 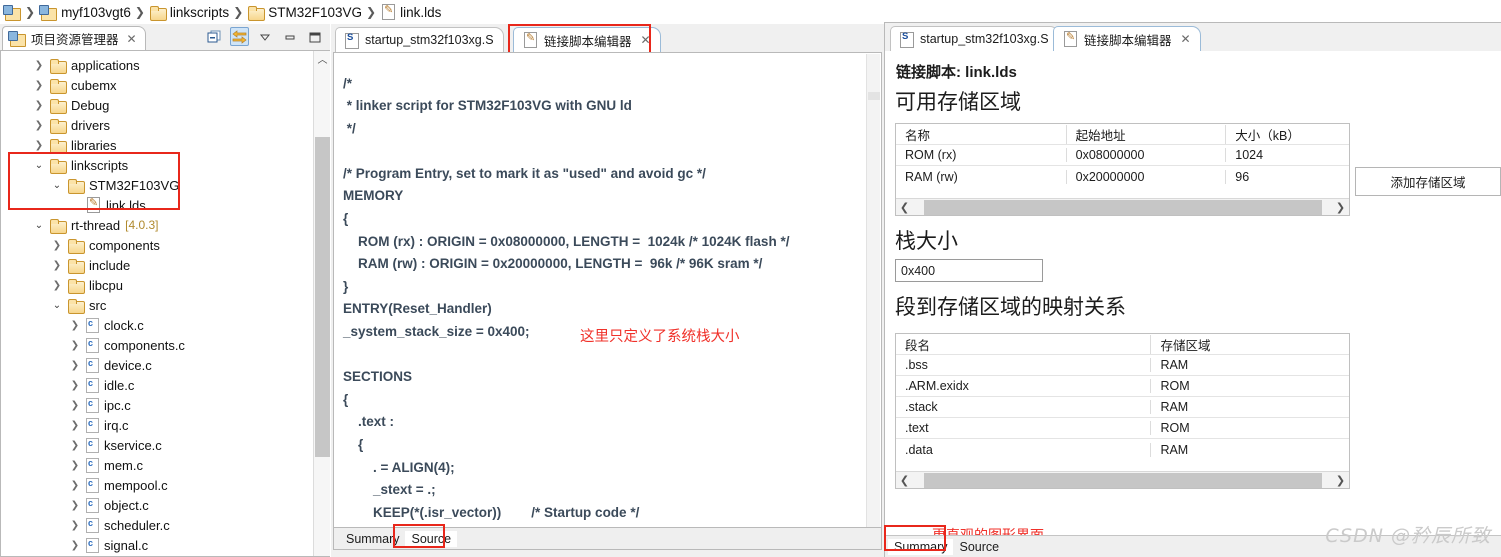 I want to click on tree-item-link-lds: link.lds, so click(x=157, y=205).